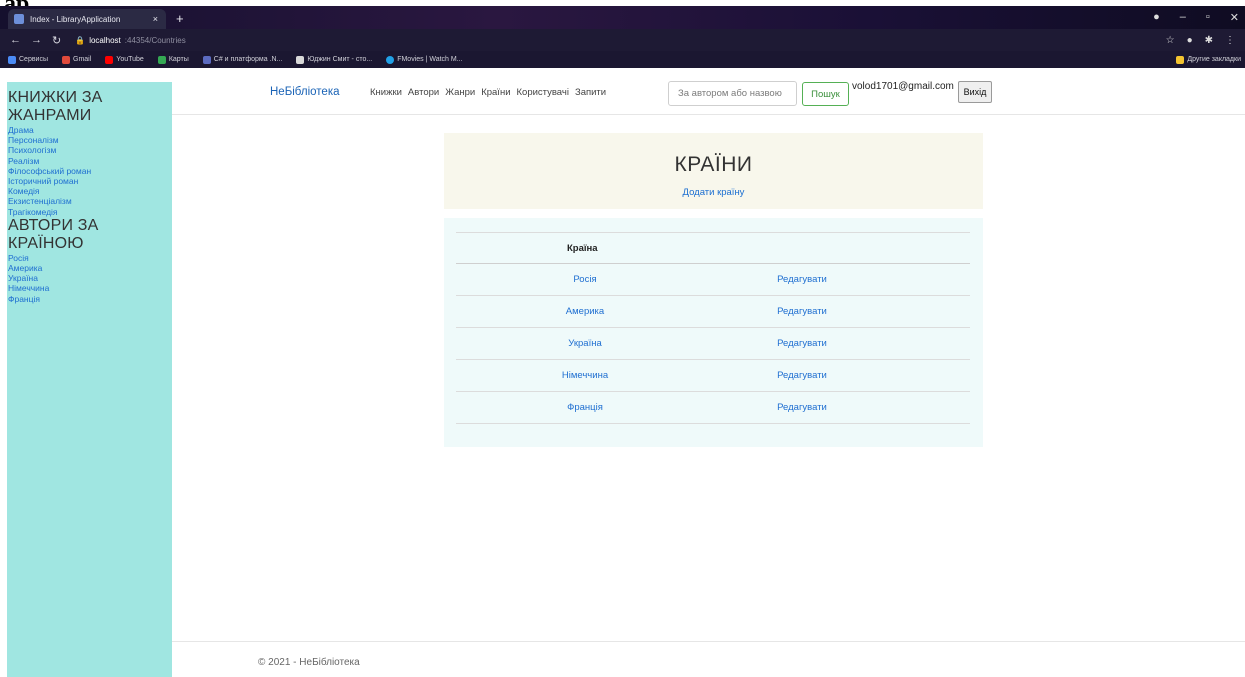 The image size is (1245, 677). I want to click on table-row: Франція Редагувати, so click(713, 407).